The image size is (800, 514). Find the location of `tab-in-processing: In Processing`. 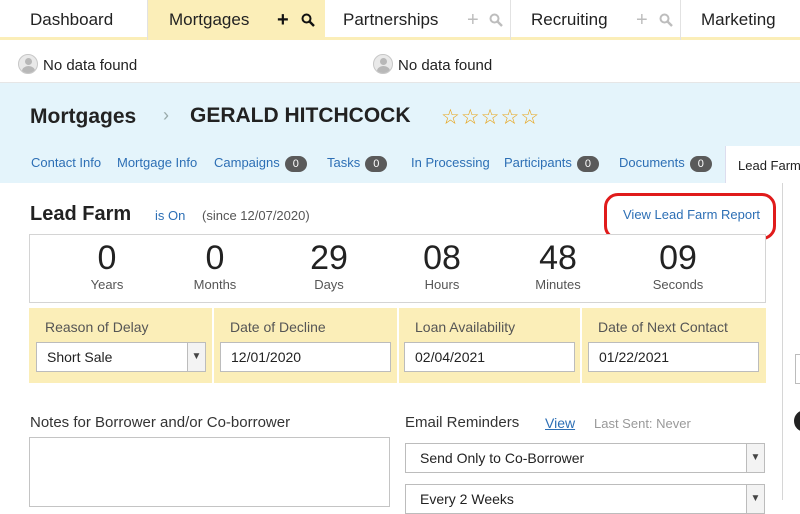

tab-in-processing: In Processing is located at coordinates (450, 162).